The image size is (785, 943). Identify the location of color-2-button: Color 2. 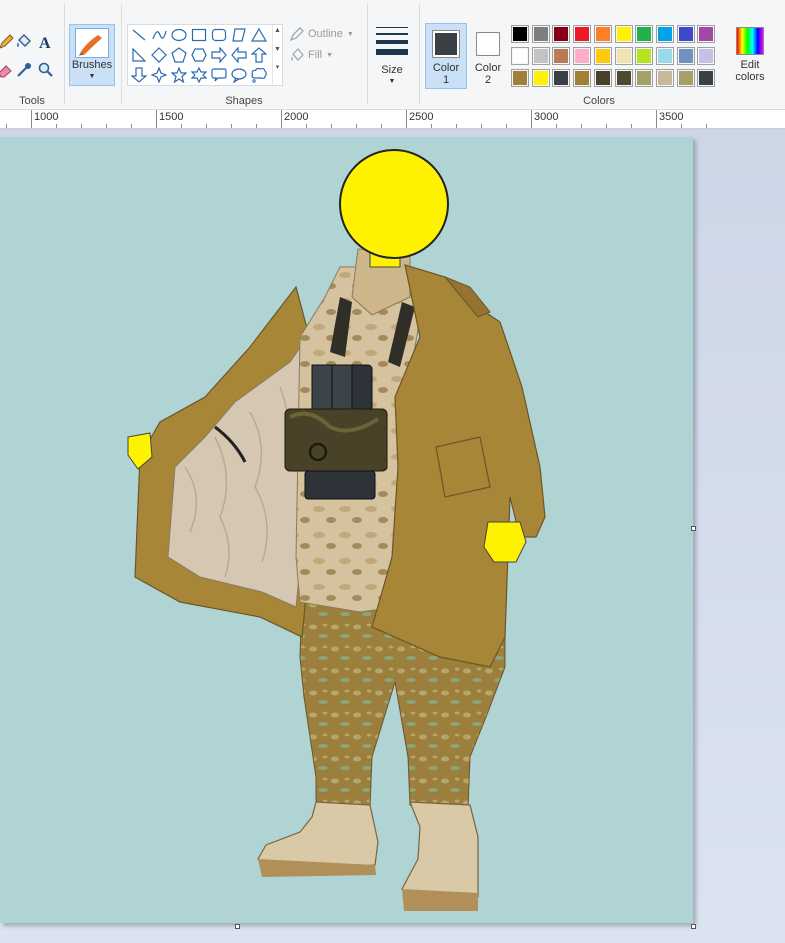
(488, 56).